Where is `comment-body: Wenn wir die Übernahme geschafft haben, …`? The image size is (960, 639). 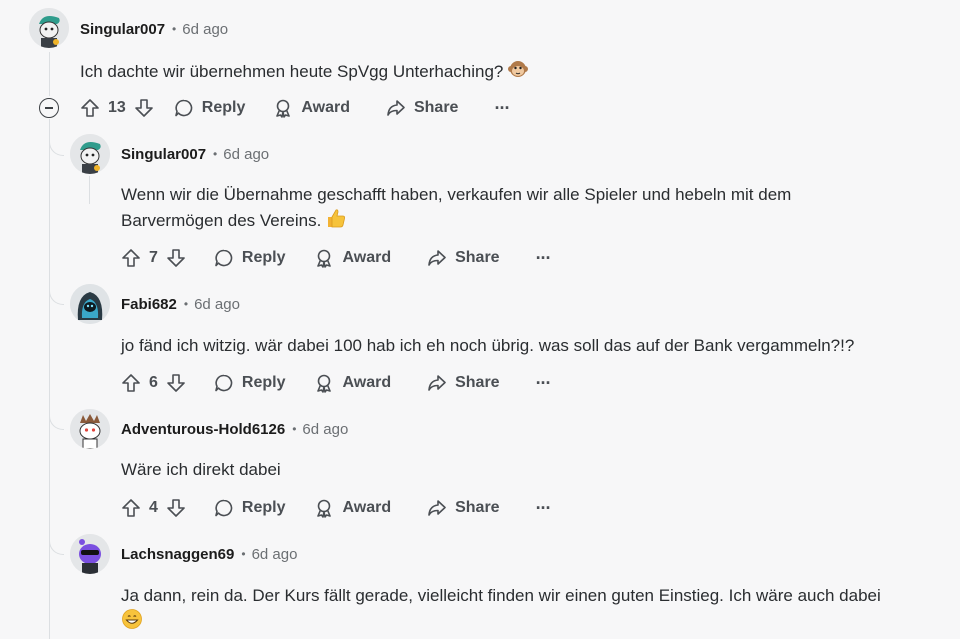 comment-body: Wenn wir die Übernahme geschafft haben, … is located at coordinates (496, 209).